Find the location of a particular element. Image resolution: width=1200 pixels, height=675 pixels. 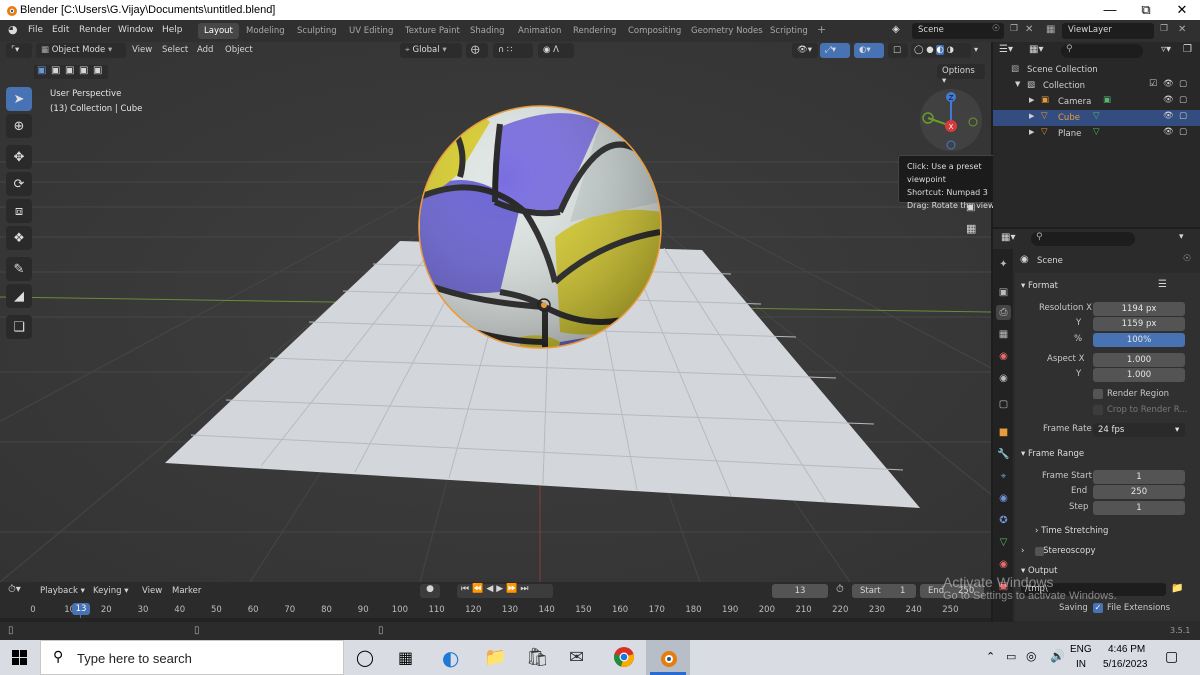

menu-view: View is located at coordinates (142, 50).